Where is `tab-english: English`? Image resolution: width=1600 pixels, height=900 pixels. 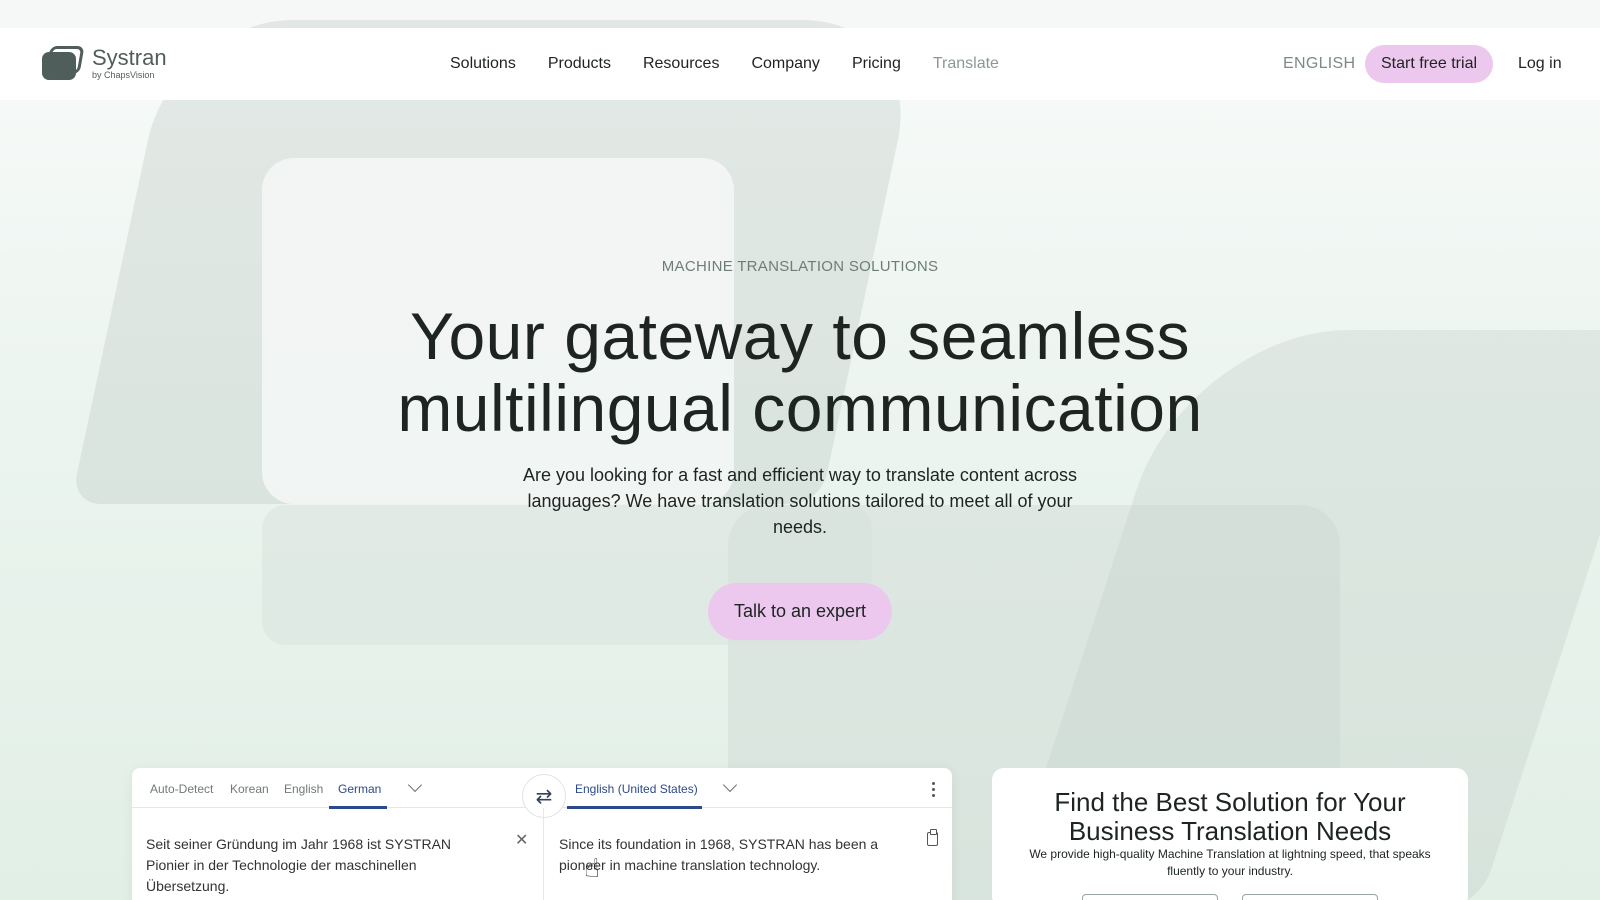 tab-english: English is located at coordinates (303, 789).